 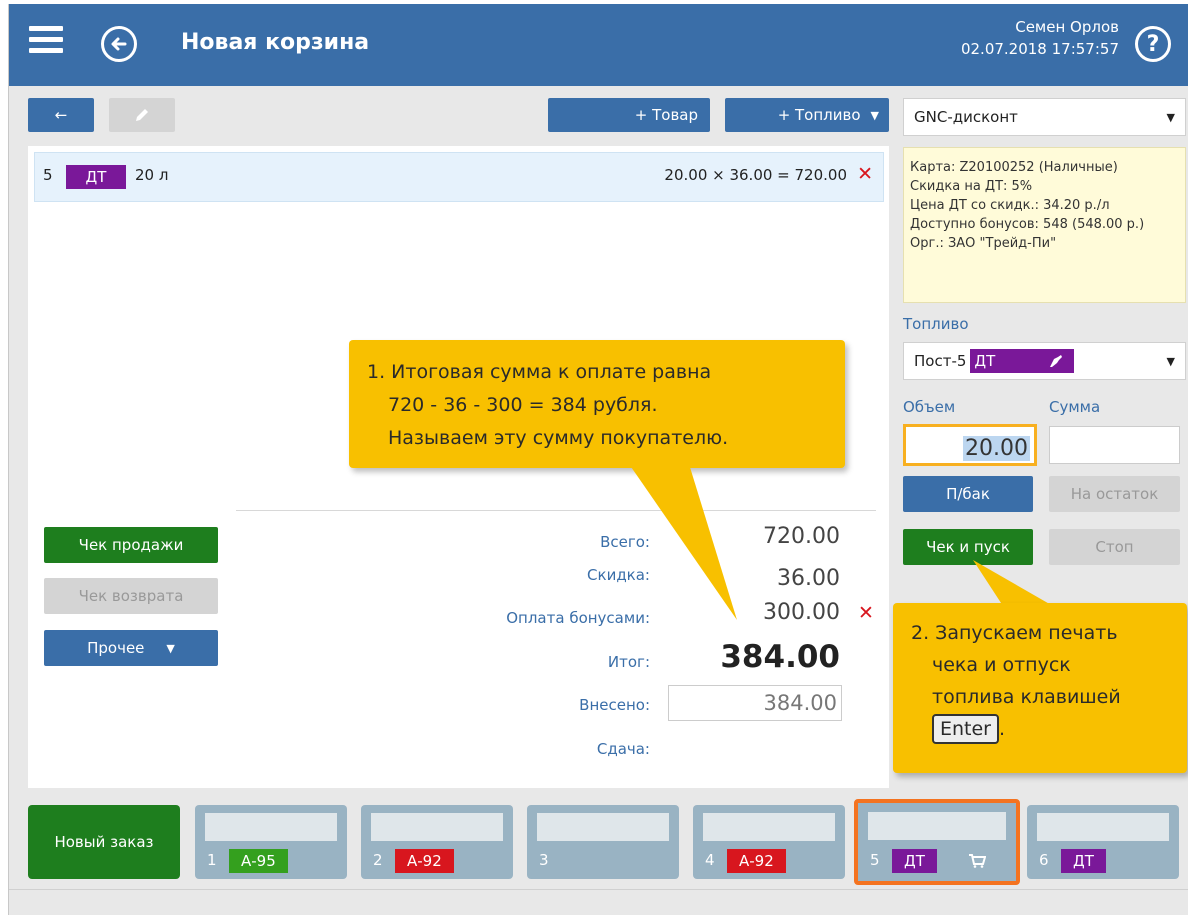 I want to click on discount-program-value: GNC-дисконт, so click(x=966, y=117).